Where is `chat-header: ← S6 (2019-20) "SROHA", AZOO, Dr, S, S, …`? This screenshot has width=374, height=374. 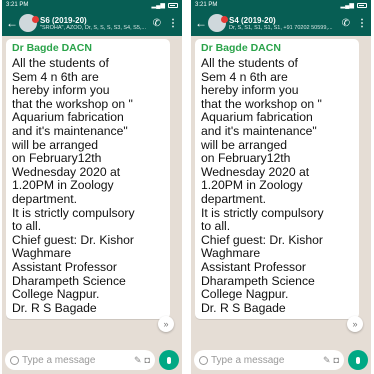
chat-header: ← S6 (2019-20) "SROHA", AZOO, Dr, S, S, … is located at coordinates (92, 23).